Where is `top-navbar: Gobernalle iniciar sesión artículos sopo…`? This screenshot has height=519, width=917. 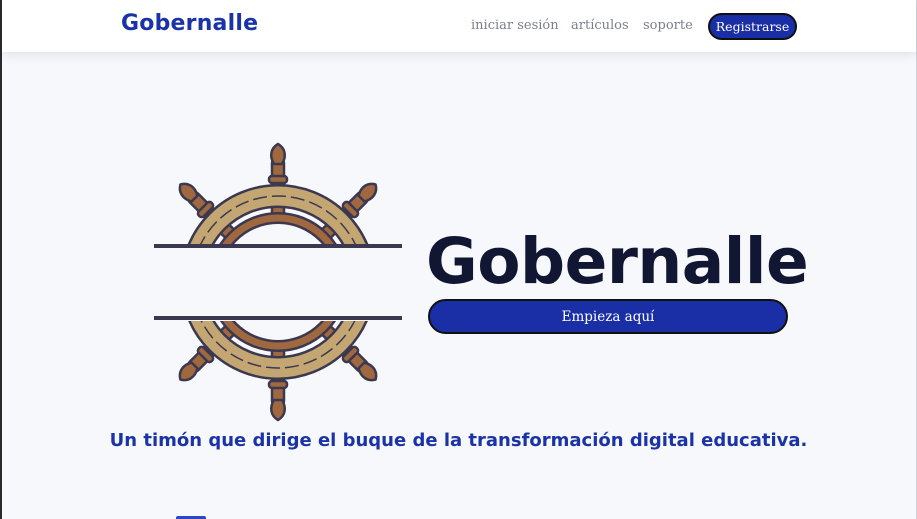
top-navbar: Gobernalle iniciar sesión artículos sopo… is located at coordinates (459, 26).